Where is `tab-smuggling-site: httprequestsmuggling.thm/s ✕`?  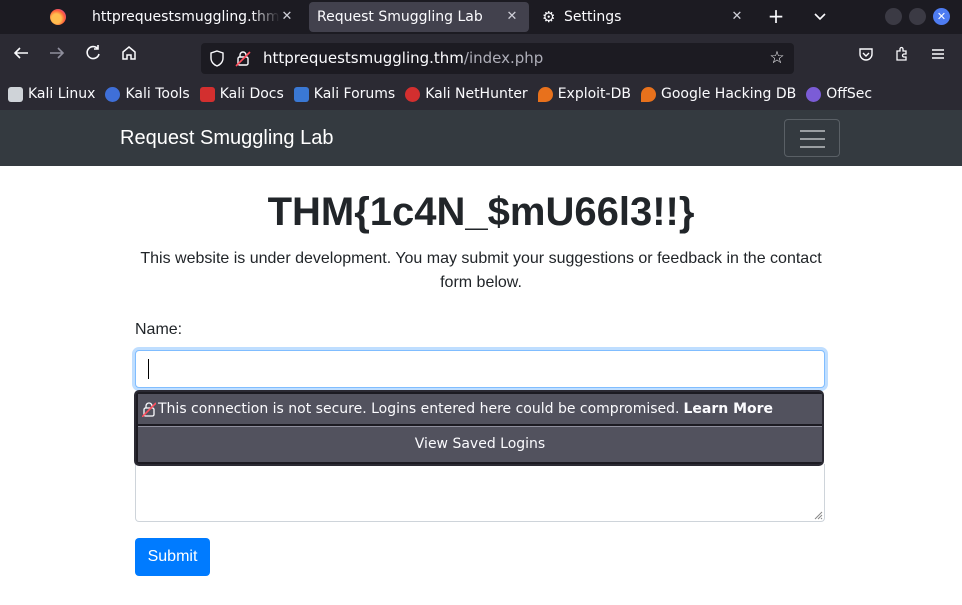 tab-smuggling-site: httprequestsmuggling.thm/s ✕ is located at coordinates (194, 17).